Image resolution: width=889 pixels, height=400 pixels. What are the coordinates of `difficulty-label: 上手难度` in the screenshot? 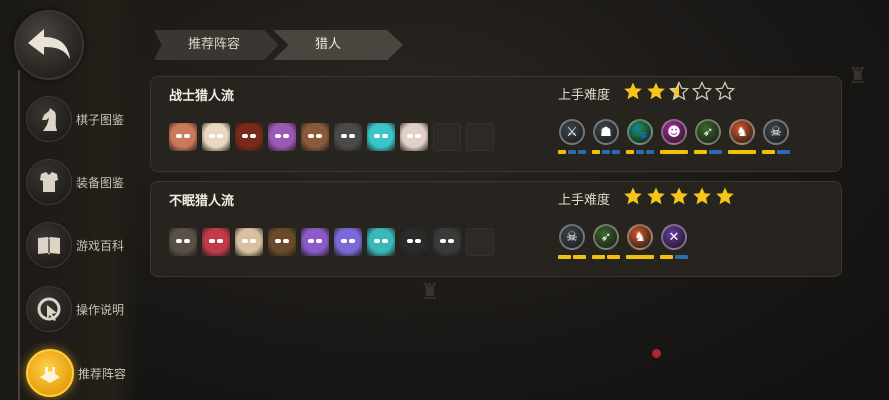 It's located at (584, 95).